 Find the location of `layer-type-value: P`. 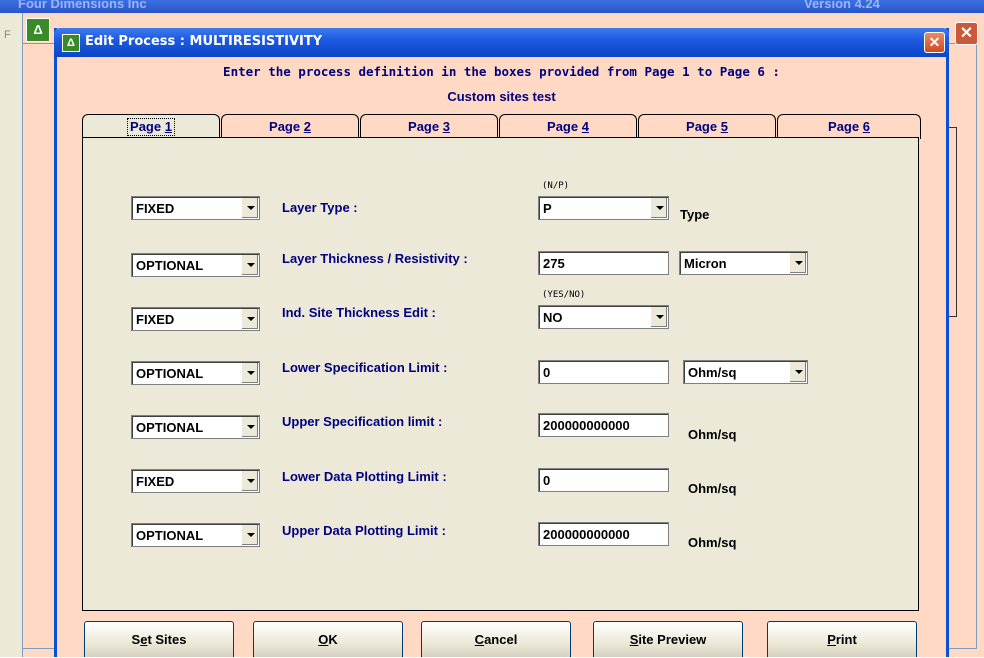

layer-type-value: P is located at coordinates (547, 208).